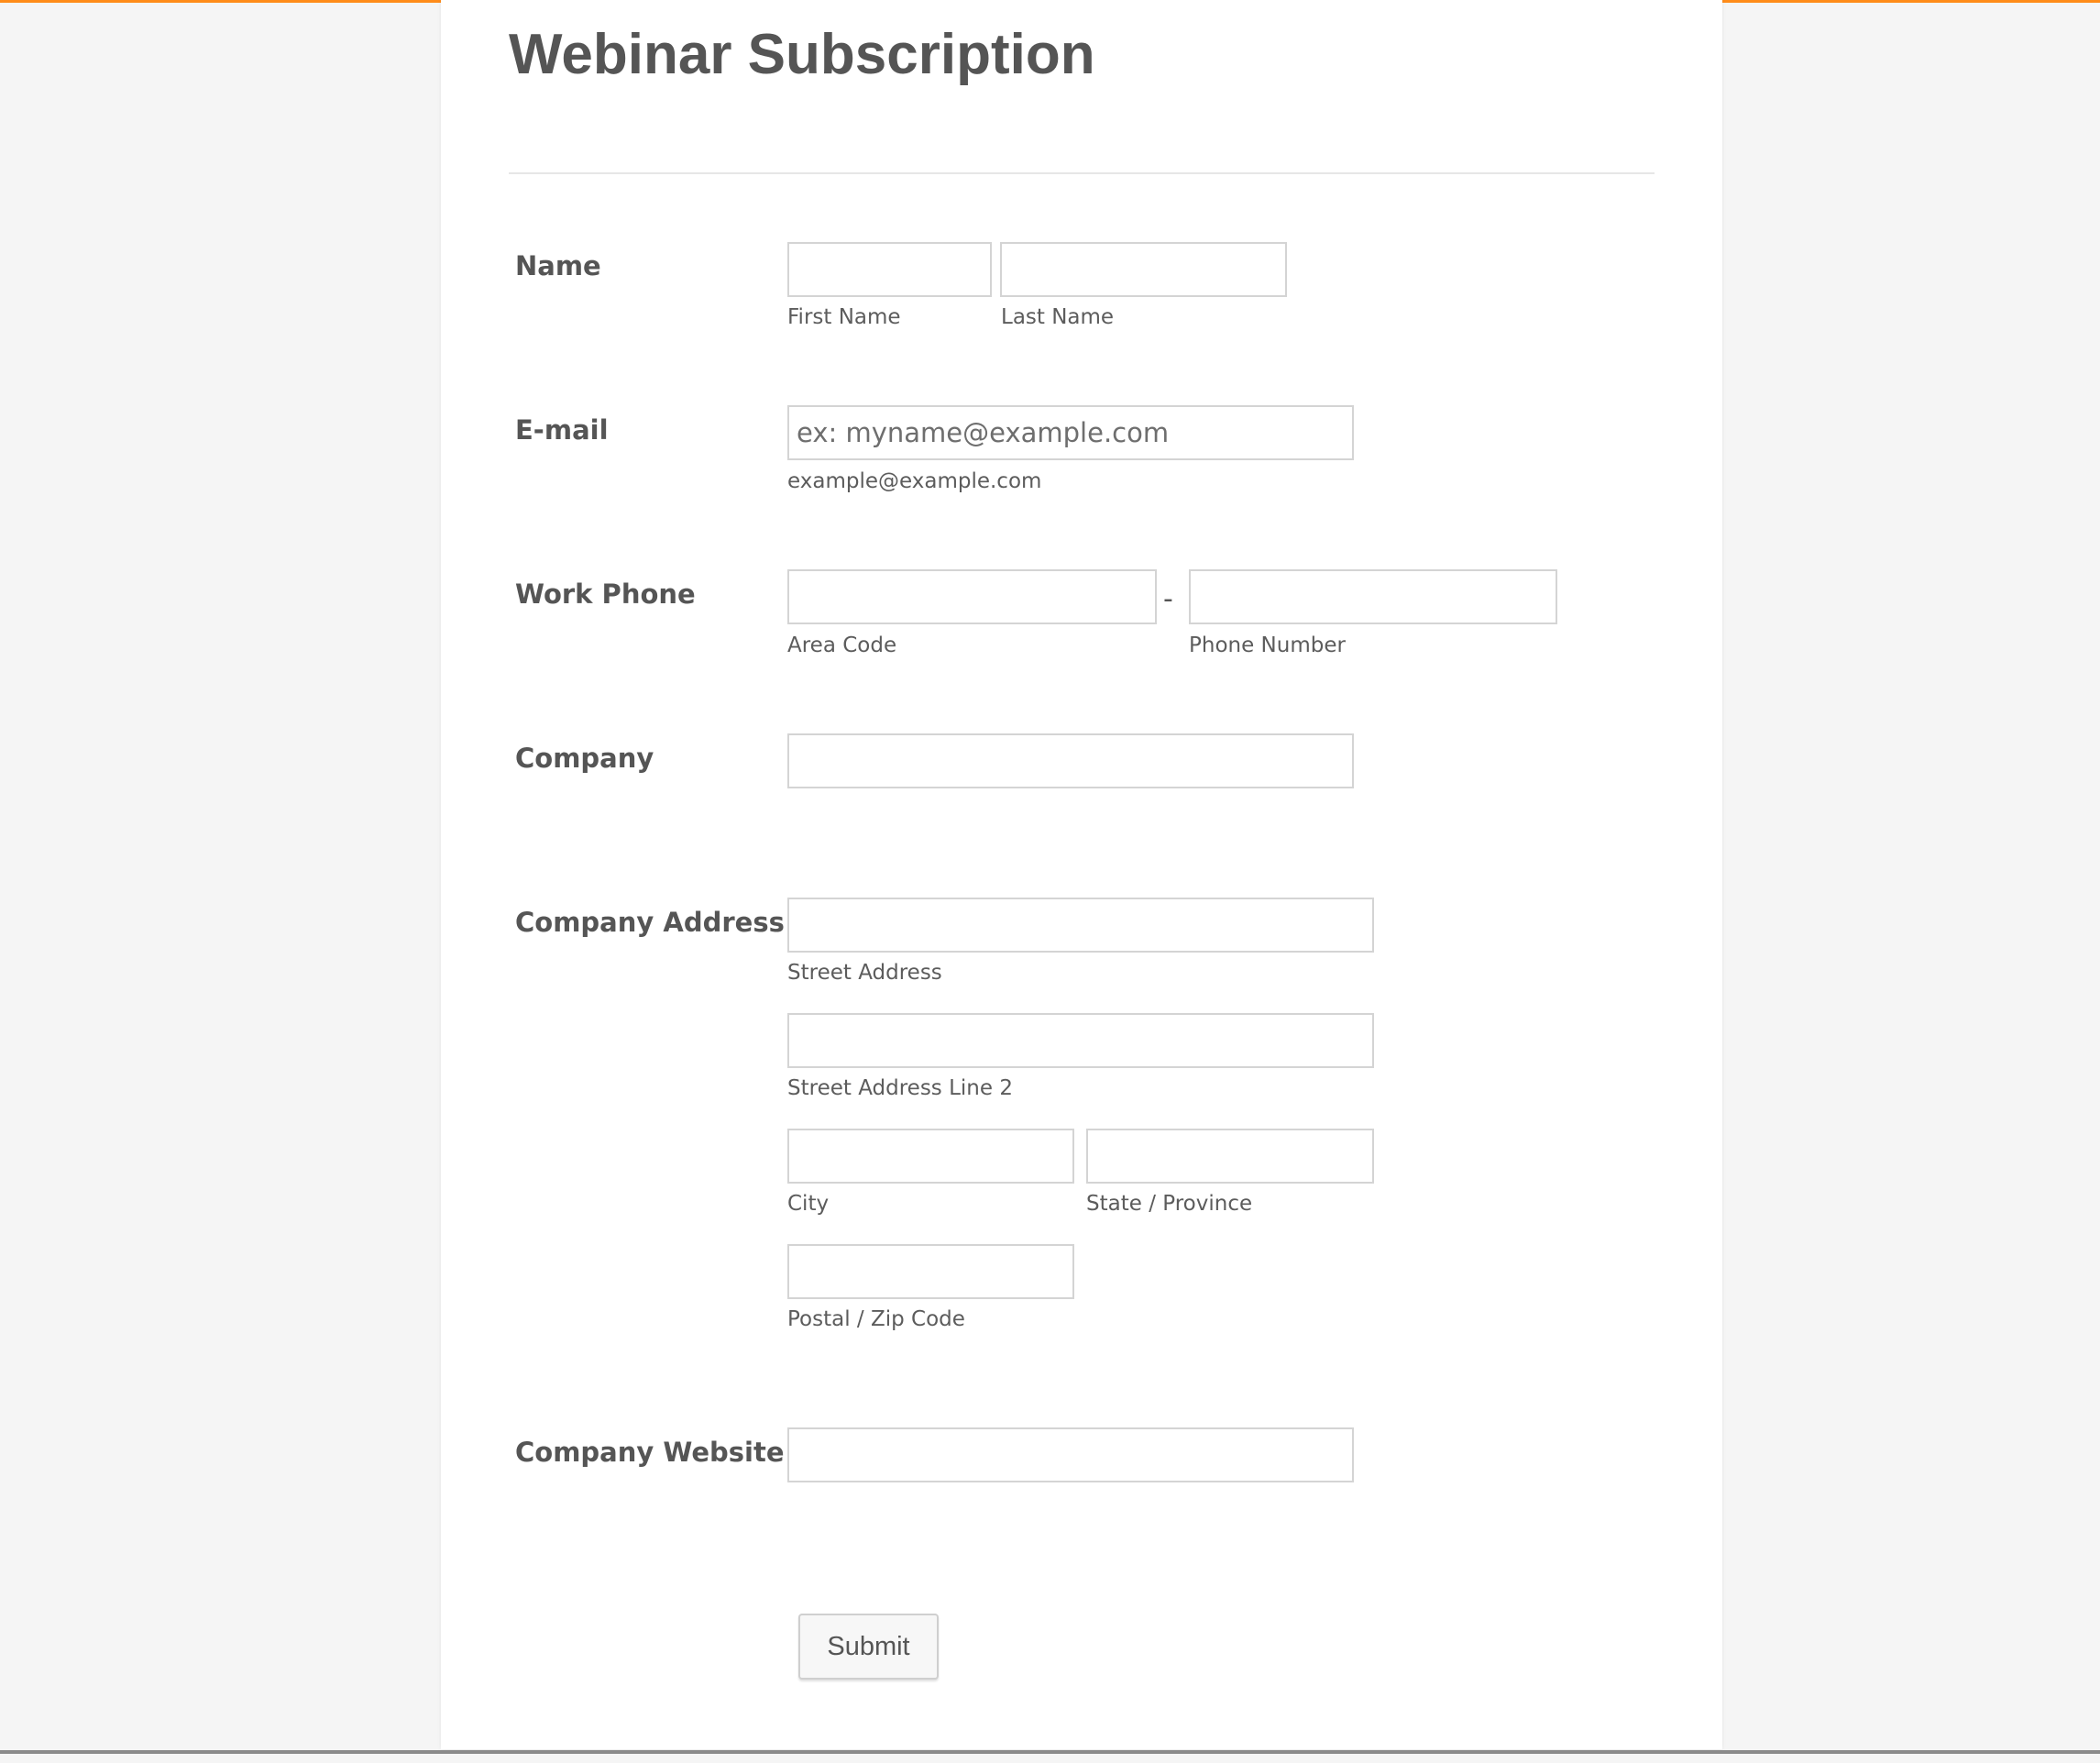 The image size is (2100, 1763). Describe the element at coordinates (650, 1452) in the screenshot. I see `company-website-label: Company Website` at that location.